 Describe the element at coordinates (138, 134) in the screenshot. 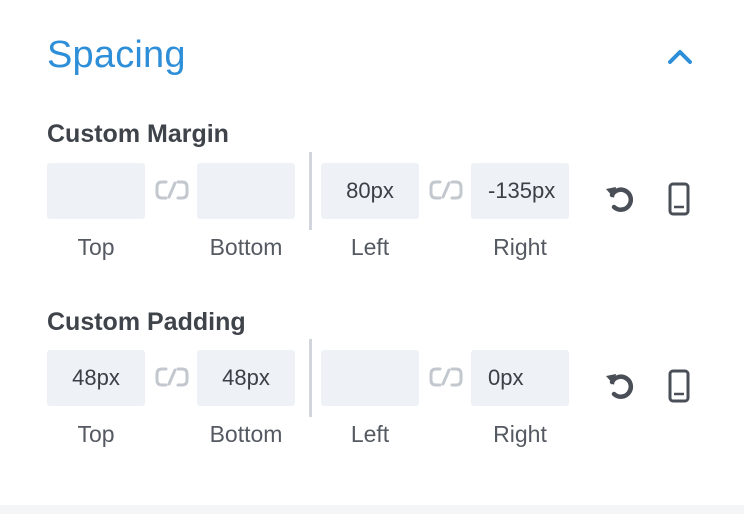

I see `custom-margin-label: Custom Margin` at that location.